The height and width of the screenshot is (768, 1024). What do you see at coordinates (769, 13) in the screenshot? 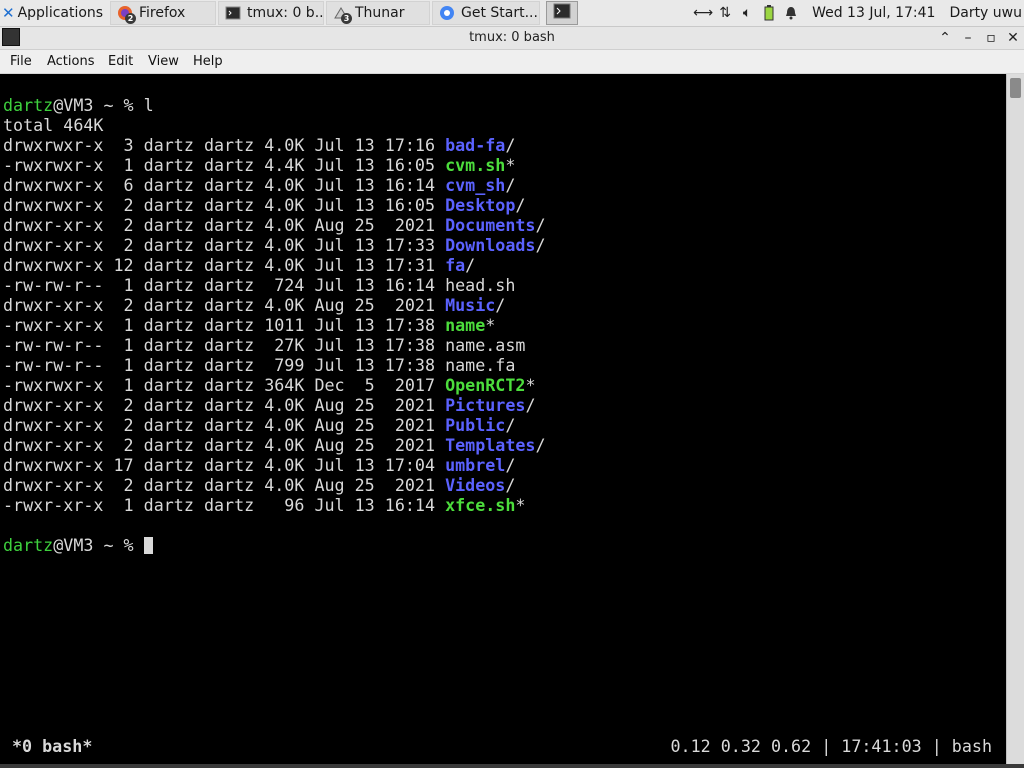
I see `battery-icon` at bounding box center [769, 13].